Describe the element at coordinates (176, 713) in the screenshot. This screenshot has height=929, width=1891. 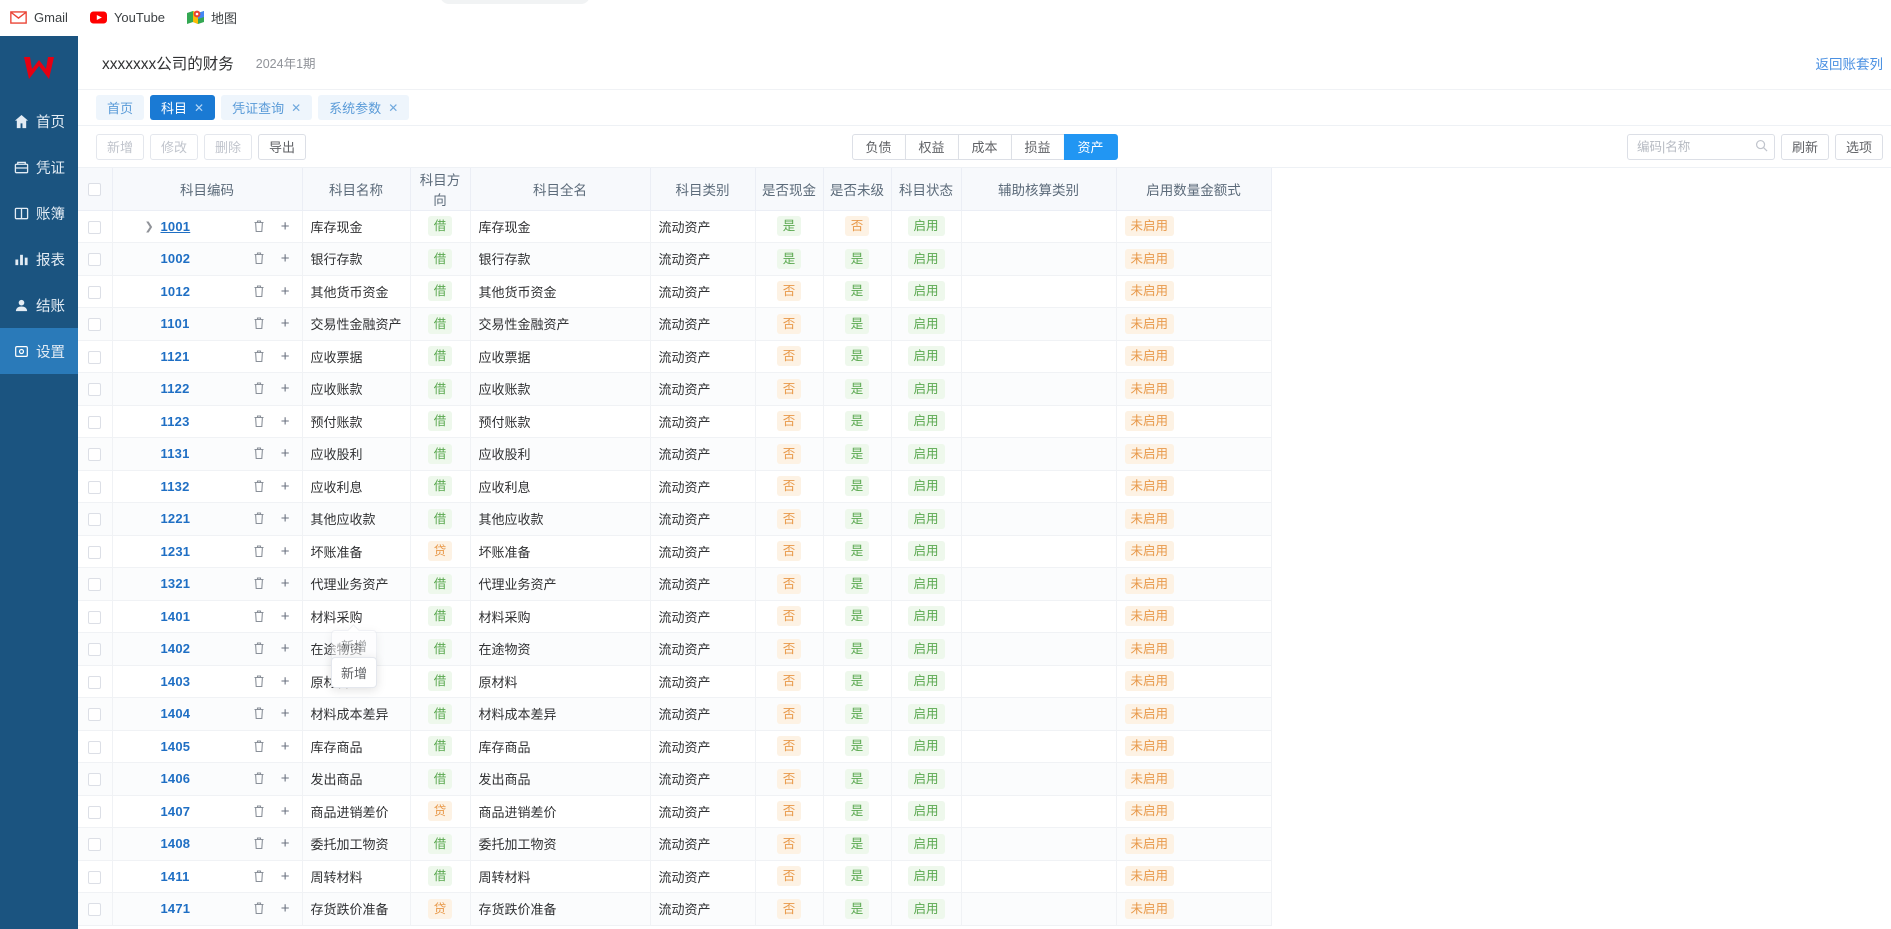
I see `code-text: 1404` at that location.